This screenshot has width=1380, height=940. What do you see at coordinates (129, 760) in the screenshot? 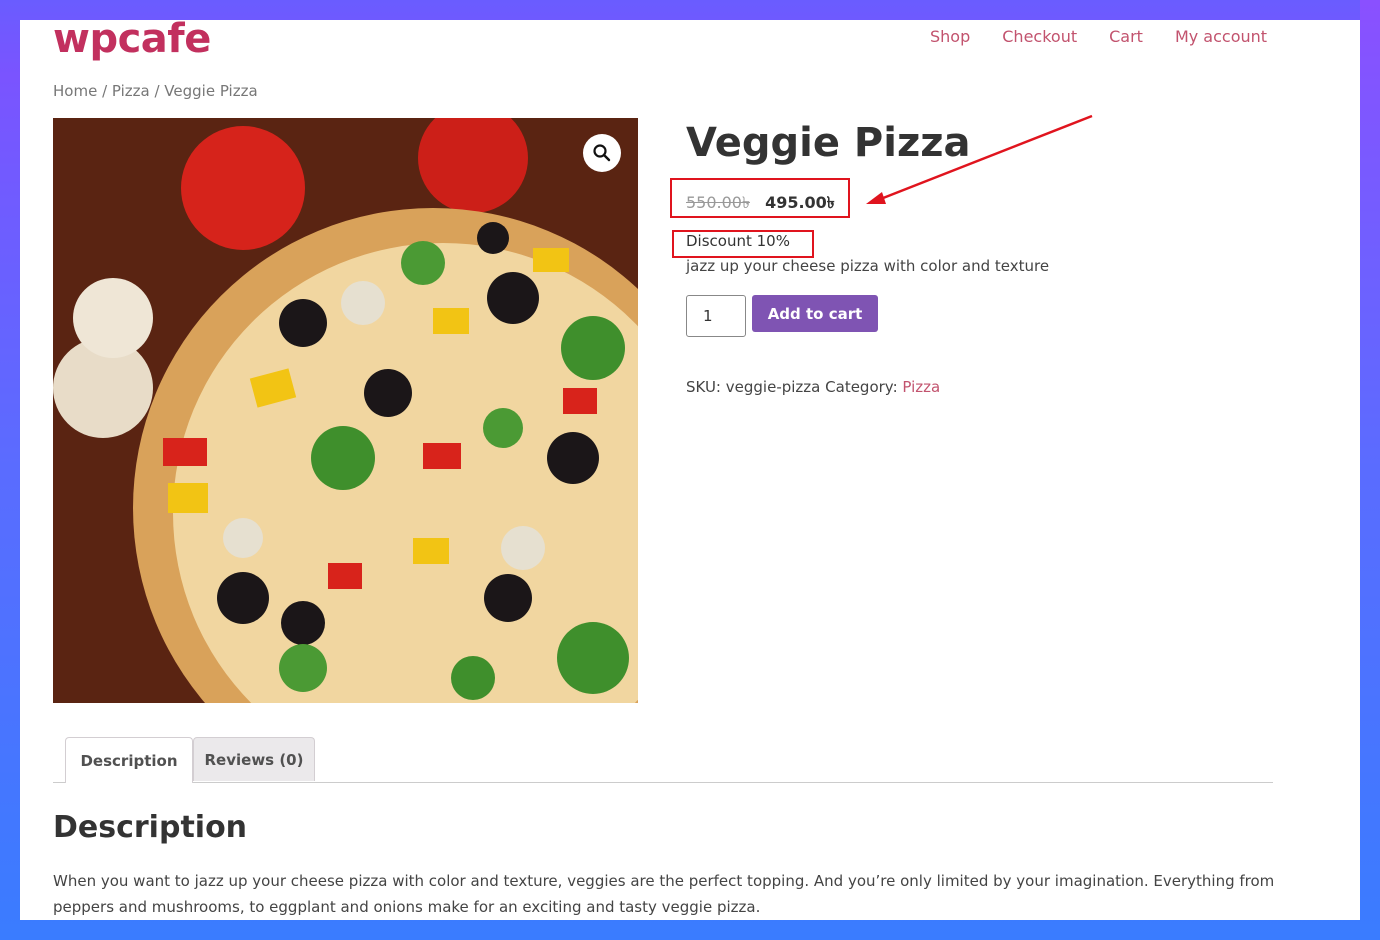
I see `tab-description: Description` at bounding box center [129, 760].